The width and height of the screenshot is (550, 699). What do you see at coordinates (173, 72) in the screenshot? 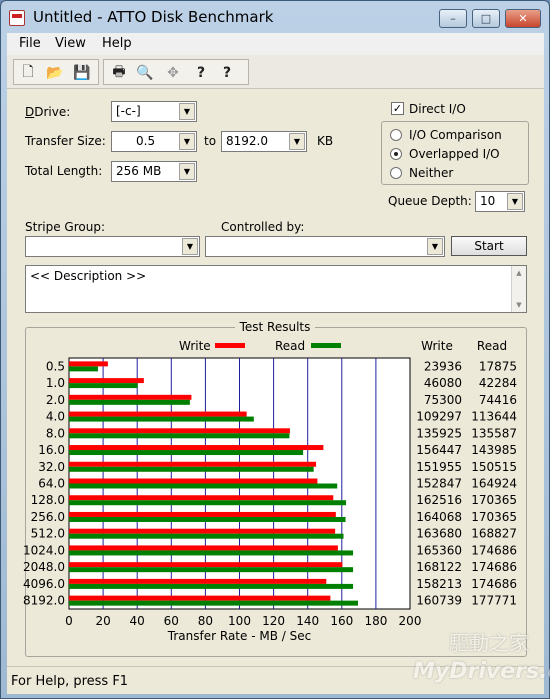
I see `move-icon: ✥` at bounding box center [173, 72].